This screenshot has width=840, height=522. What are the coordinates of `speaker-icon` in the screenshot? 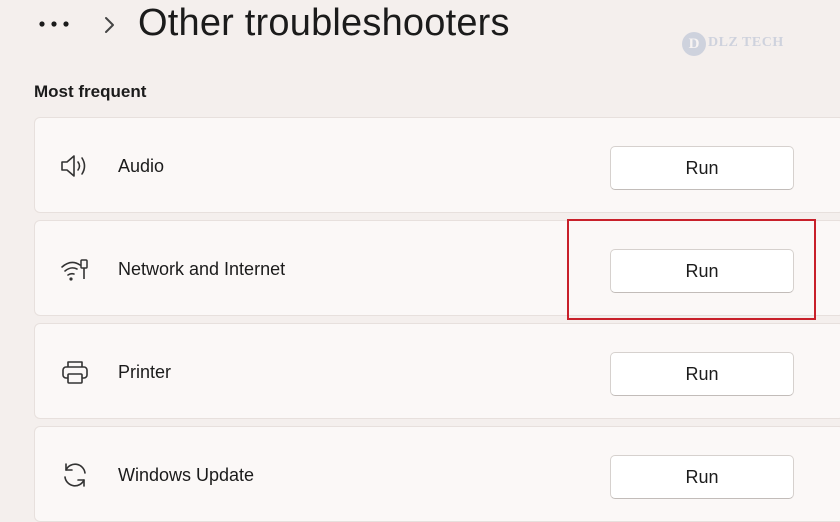 It's located at (73, 166).